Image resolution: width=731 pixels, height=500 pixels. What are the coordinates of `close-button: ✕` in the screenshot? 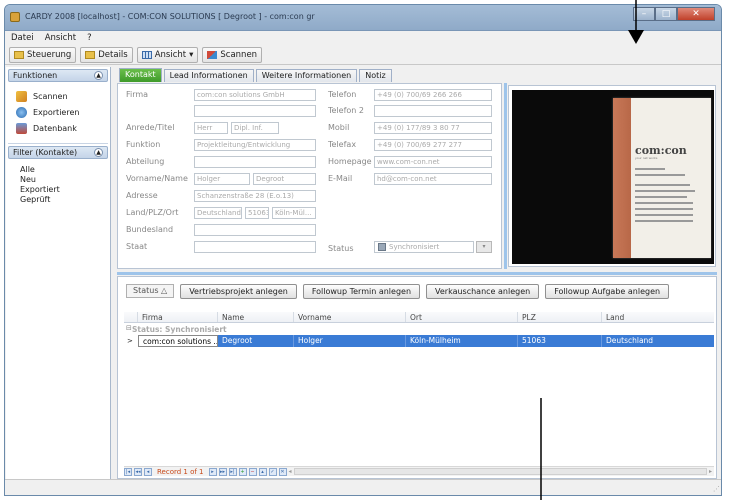 It's located at (696, 14).